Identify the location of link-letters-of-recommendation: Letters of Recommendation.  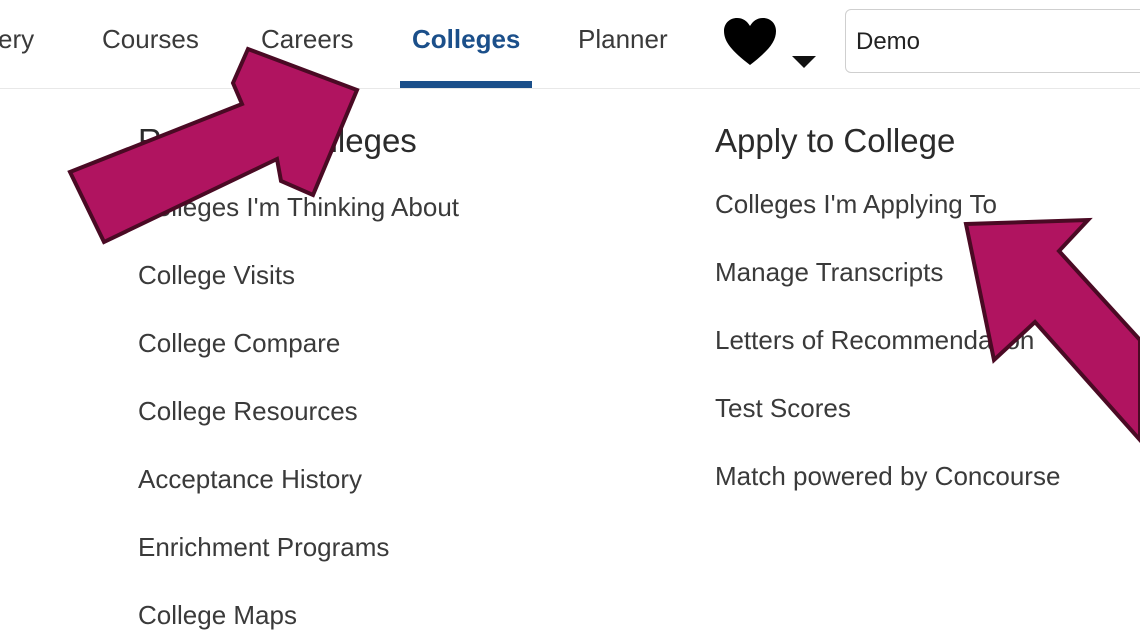
(874, 340).